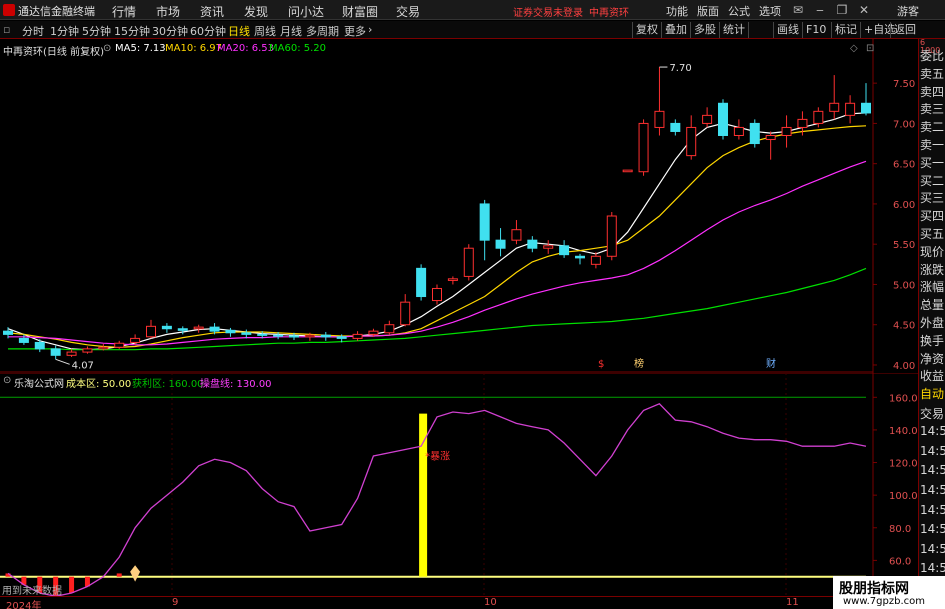 The image size is (945, 609). What do you see at coordinates (932, 470) in the screenshot?
I see `sidebar-lower-item-4: 14:56` at bounding box center [932, 470].